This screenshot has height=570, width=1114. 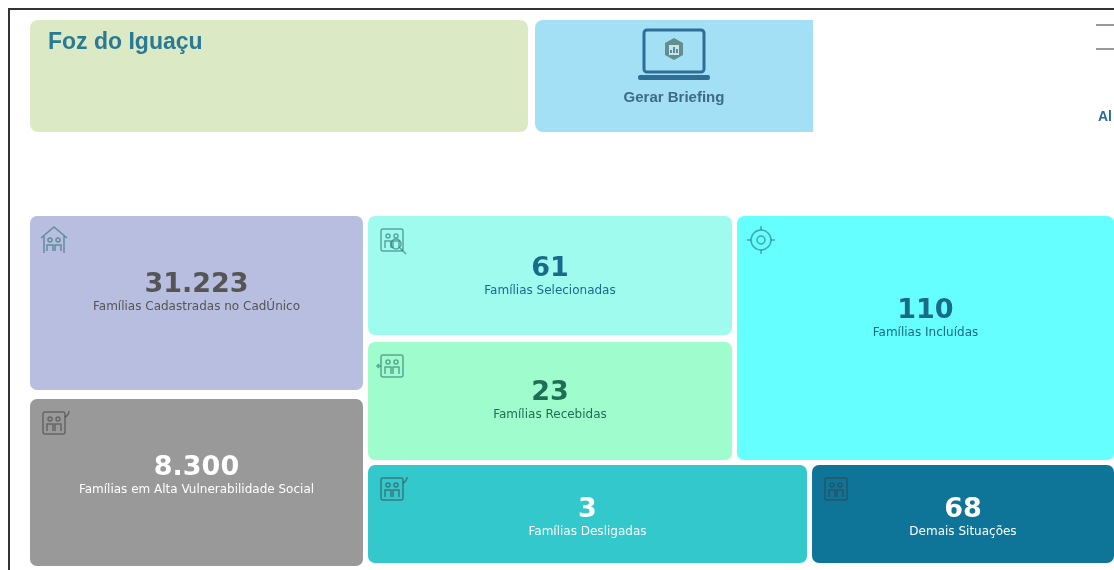 What do you see at coordinates (196, 489) in the screenshot?
I see `stat-label: Famílias em Alta Vulnerabilidade Social` at bounding box center [196, 489].